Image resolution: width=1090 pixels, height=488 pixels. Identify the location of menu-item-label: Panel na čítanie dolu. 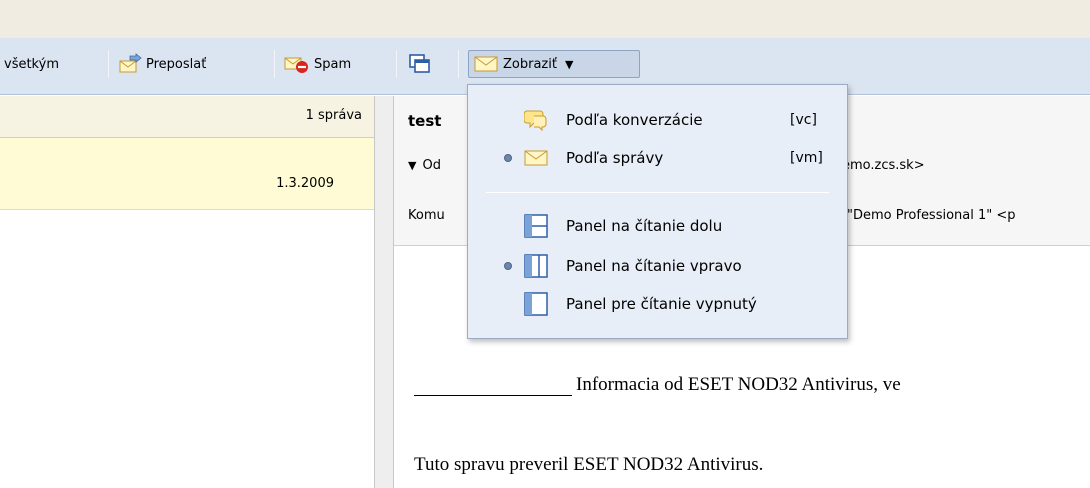
(644, 226).